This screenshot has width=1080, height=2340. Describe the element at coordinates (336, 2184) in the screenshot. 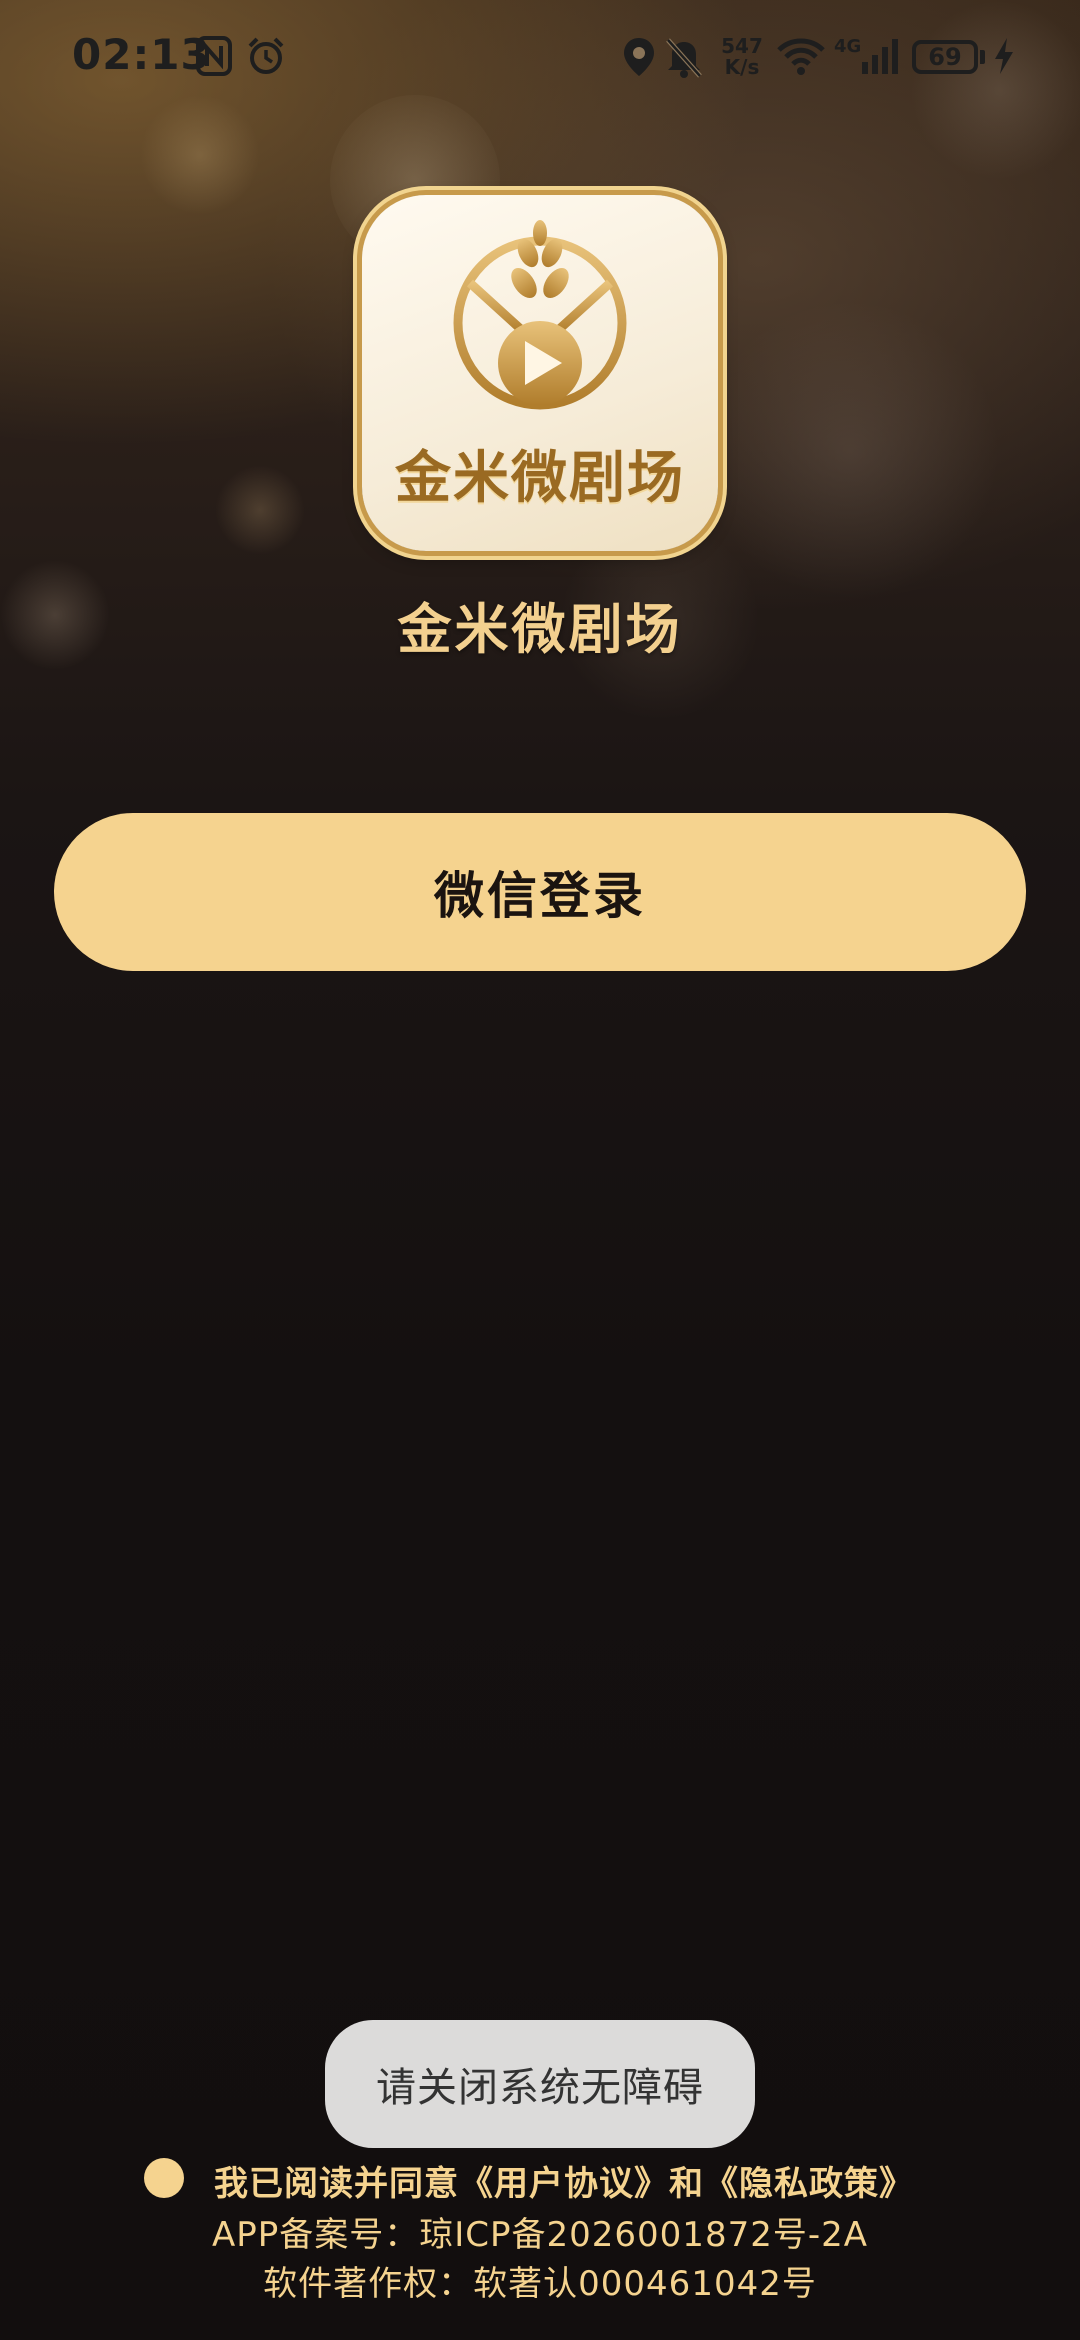

I see `agreement-prefix: 我已阅读并同意` at that location.